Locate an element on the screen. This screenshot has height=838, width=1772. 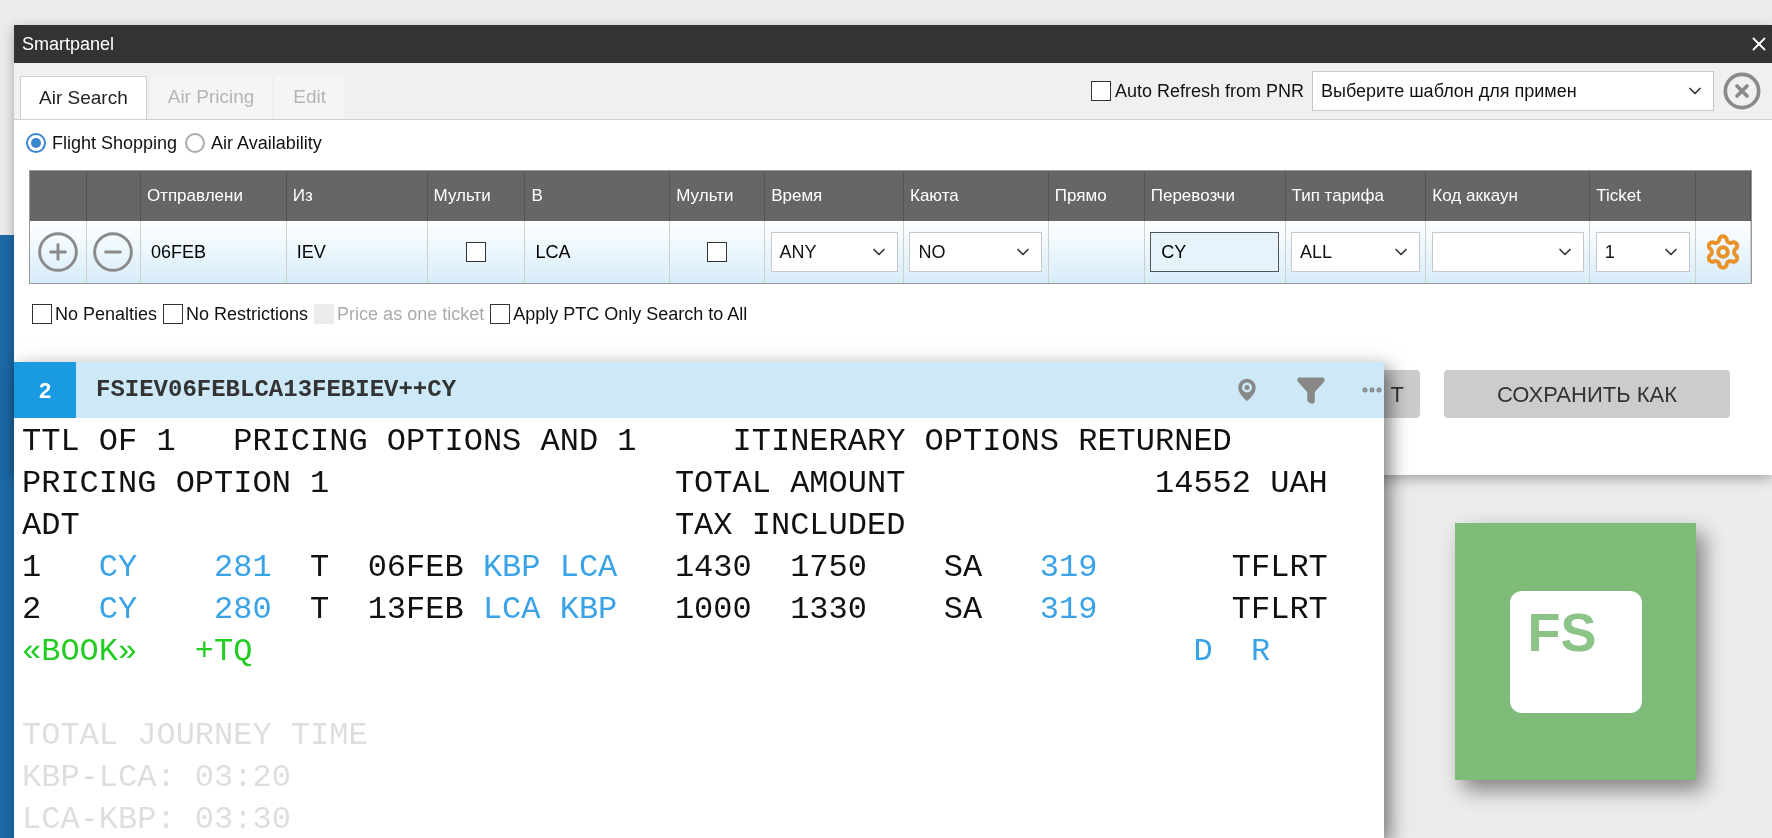
column-header: Каюта is located at coordinates (934, 196).